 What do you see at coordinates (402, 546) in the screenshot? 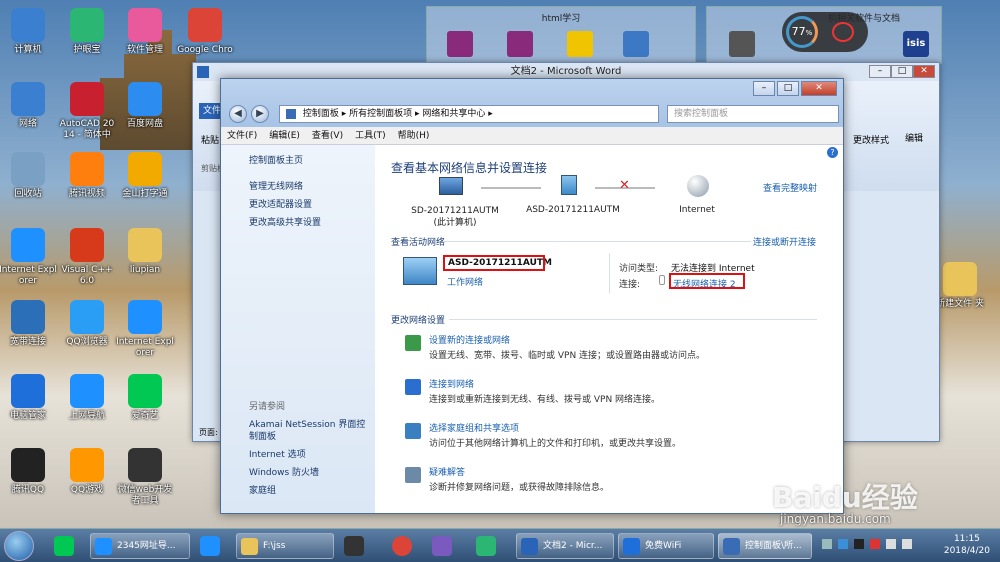
I see `taskbar-chrome` at bounding box center [402, 546].